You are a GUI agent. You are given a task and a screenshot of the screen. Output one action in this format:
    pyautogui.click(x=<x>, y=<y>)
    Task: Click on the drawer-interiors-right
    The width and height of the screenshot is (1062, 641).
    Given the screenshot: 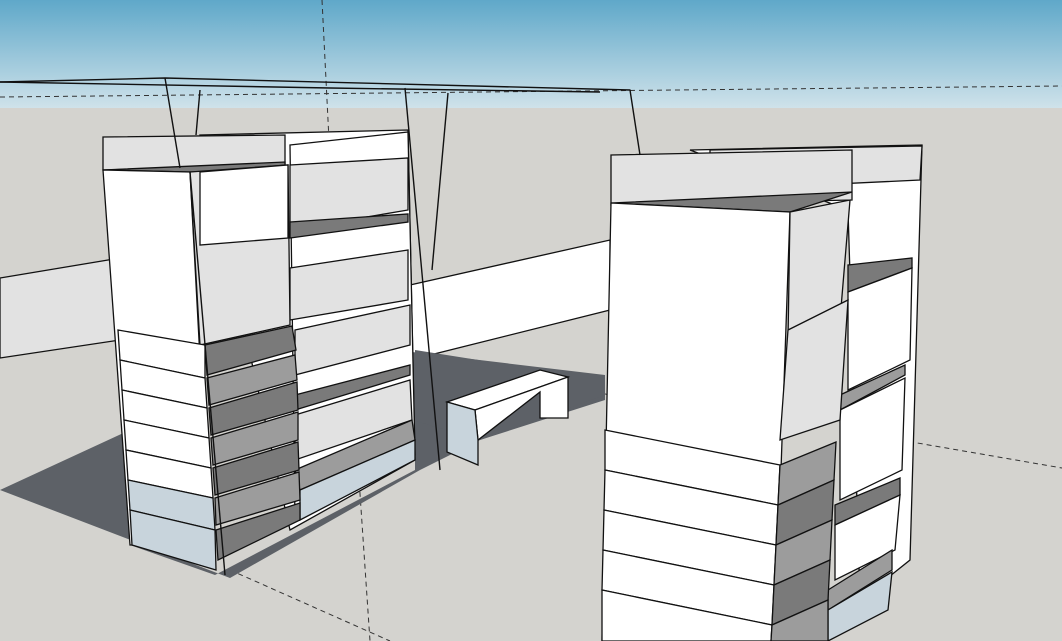 What is the action you would take?
    pyautogui.click(x=803, y=541)
    